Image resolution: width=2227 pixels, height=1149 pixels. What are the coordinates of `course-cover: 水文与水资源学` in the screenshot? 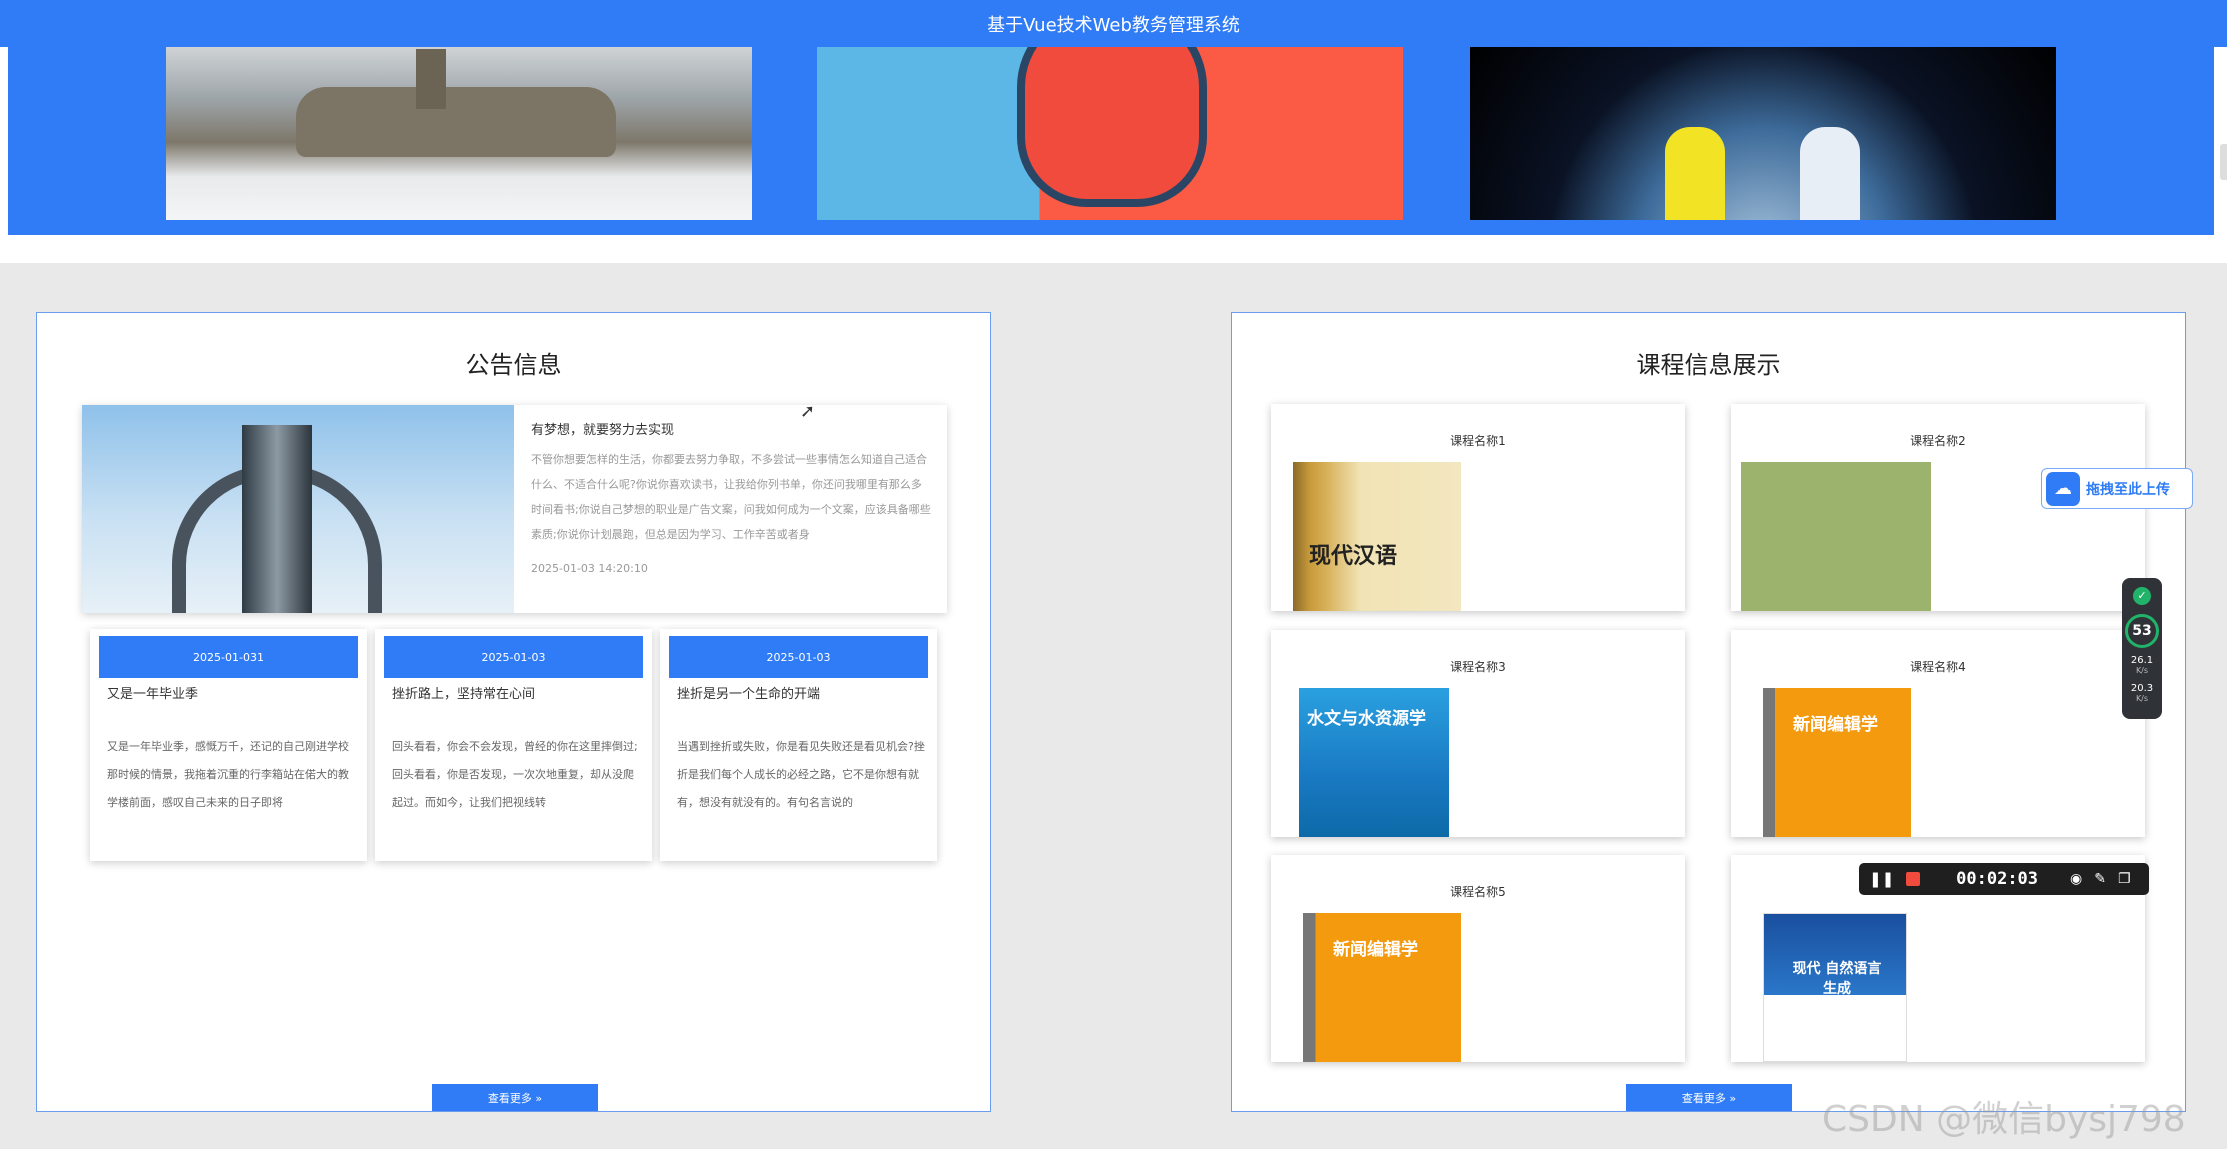 It's located at (1374, 762).